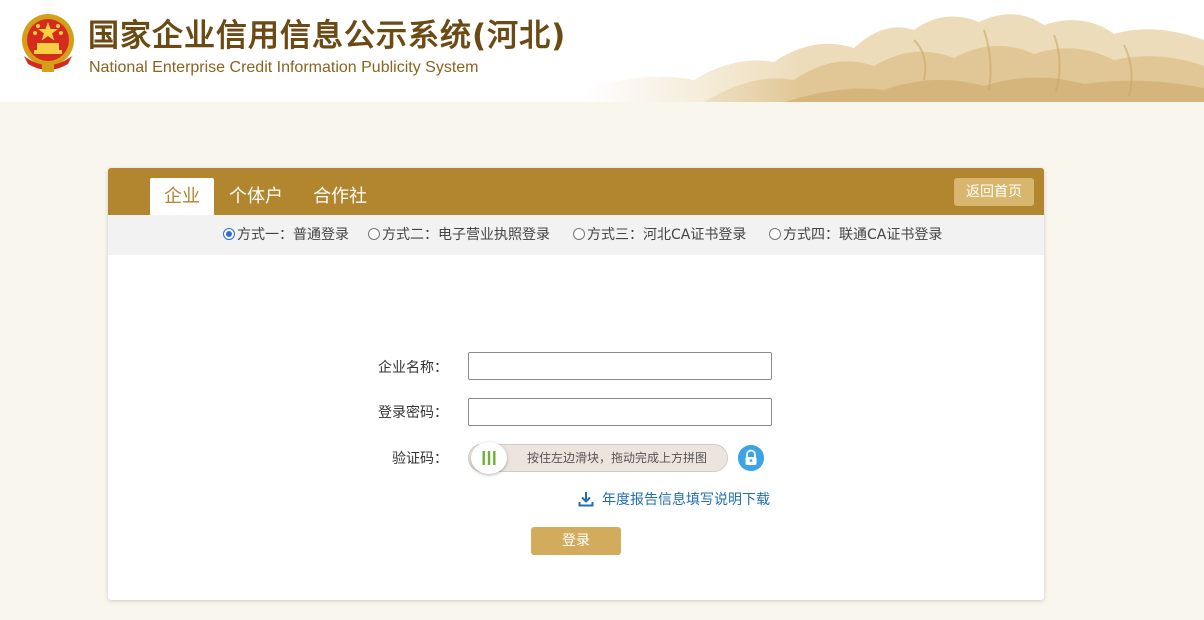 Image resolution: width=1204 pixels, height=620 pixels. Describe the element at coordinates (420, 459) in the screenshot. I see `captcha-label: 验证码：` at that location.